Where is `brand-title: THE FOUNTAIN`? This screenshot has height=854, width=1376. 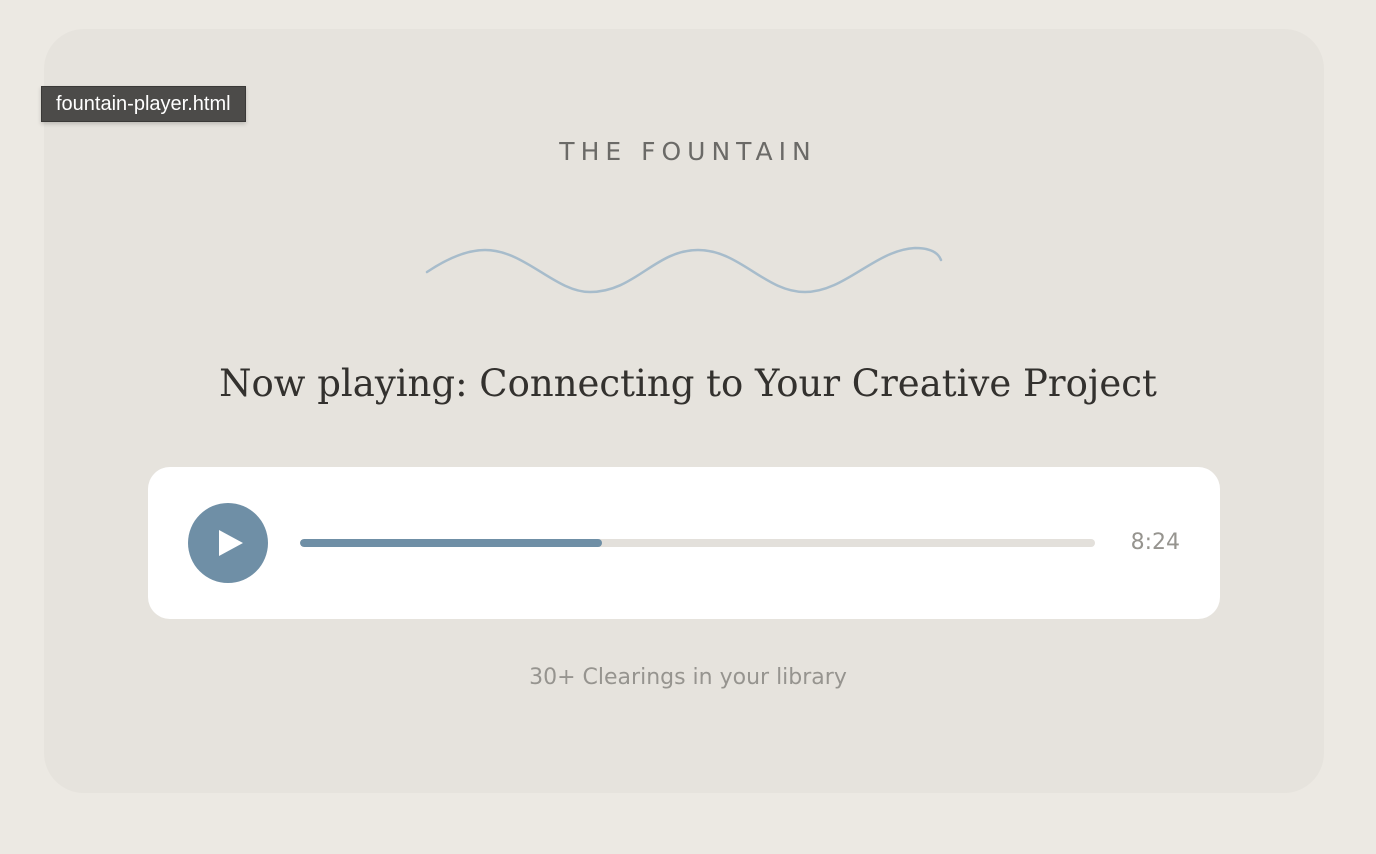
brand-title: THE FOUNTAIN is located at coordinates (688, 151).